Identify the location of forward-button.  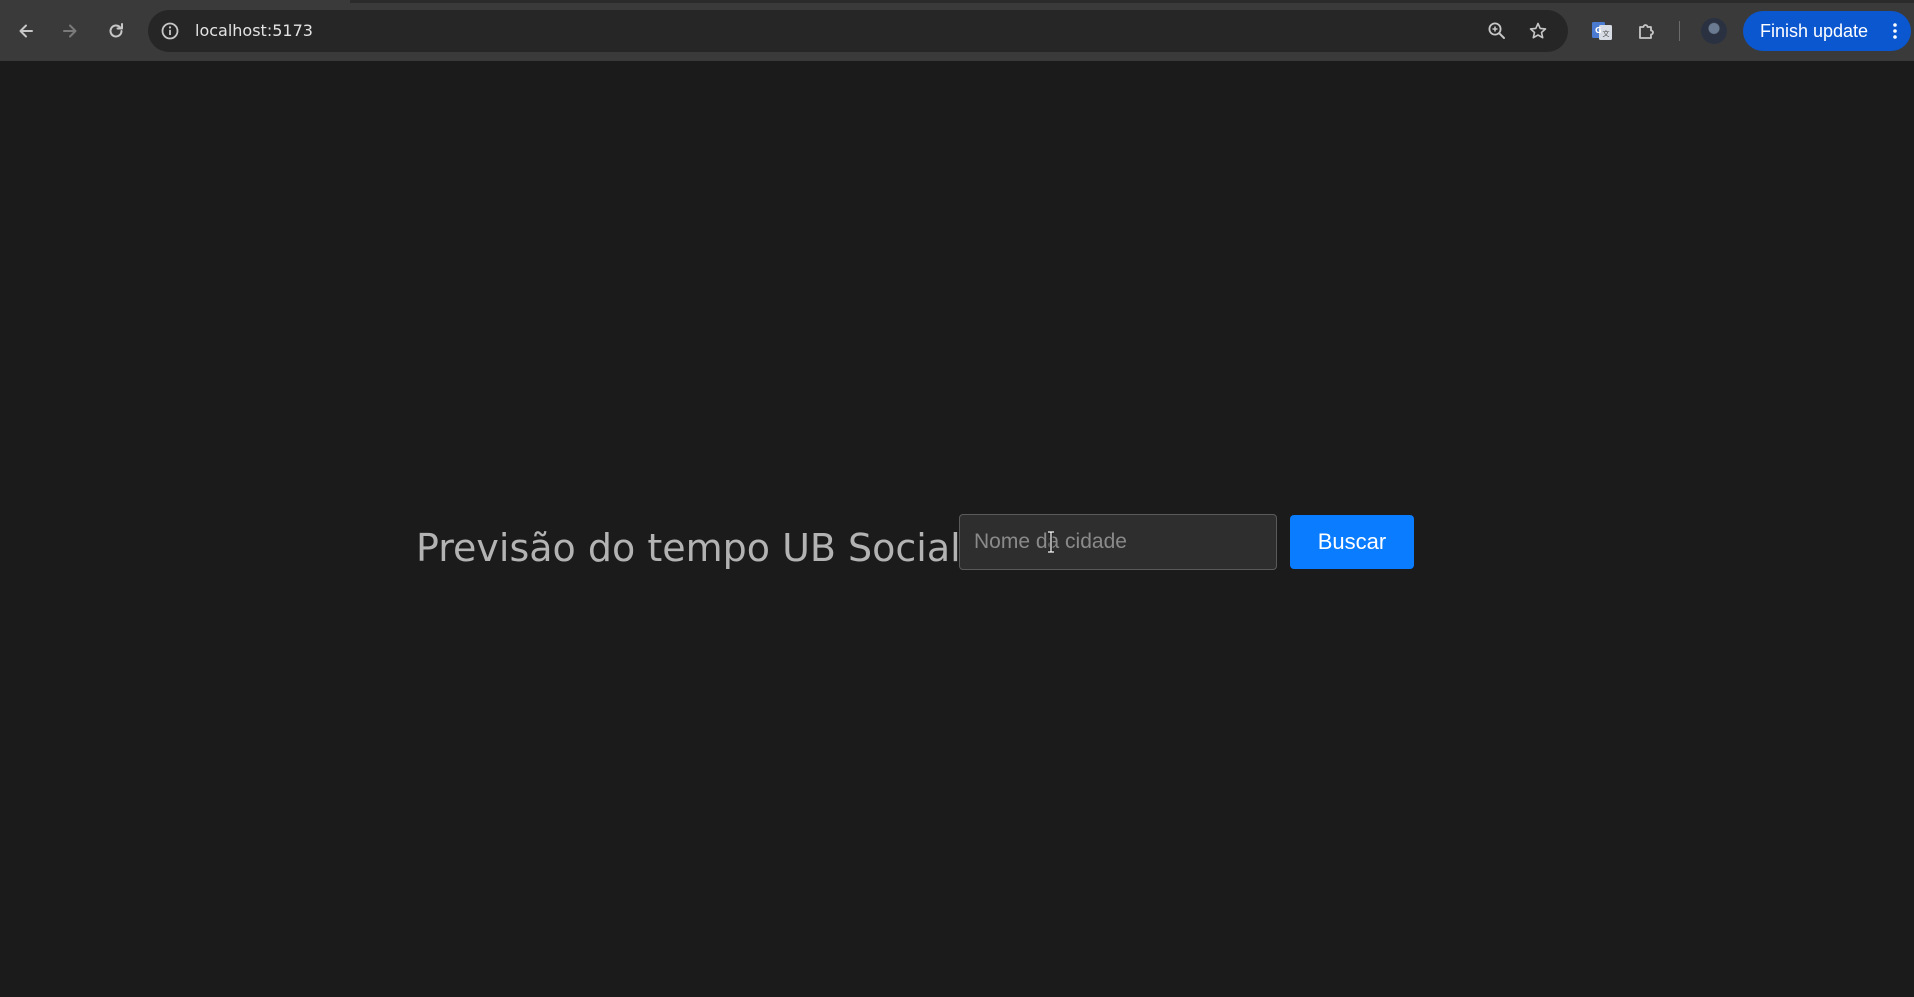
(70, 31).